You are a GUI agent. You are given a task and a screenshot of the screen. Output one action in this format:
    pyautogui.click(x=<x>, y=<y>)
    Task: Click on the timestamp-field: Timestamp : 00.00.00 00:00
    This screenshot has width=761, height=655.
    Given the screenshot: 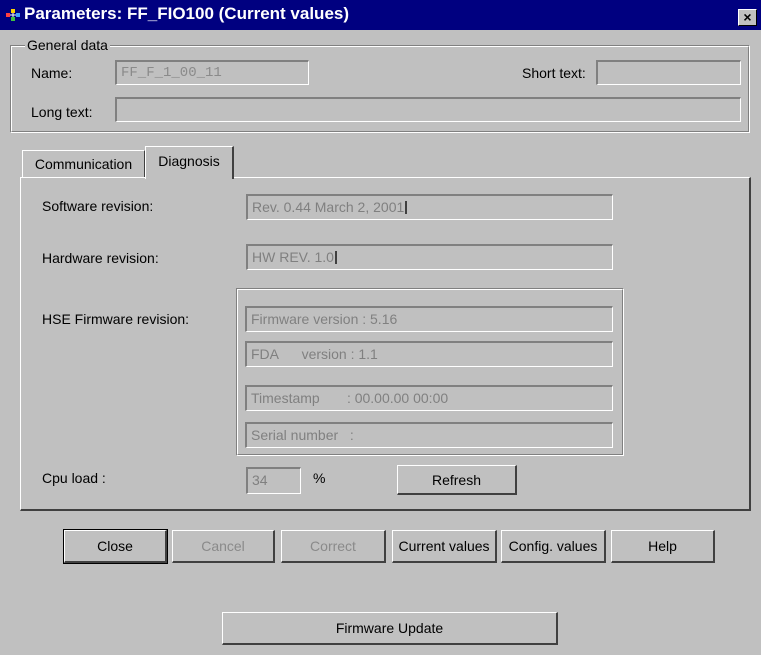 What is the action you would take?
    pyautogui.click(x=429, y=398)
    